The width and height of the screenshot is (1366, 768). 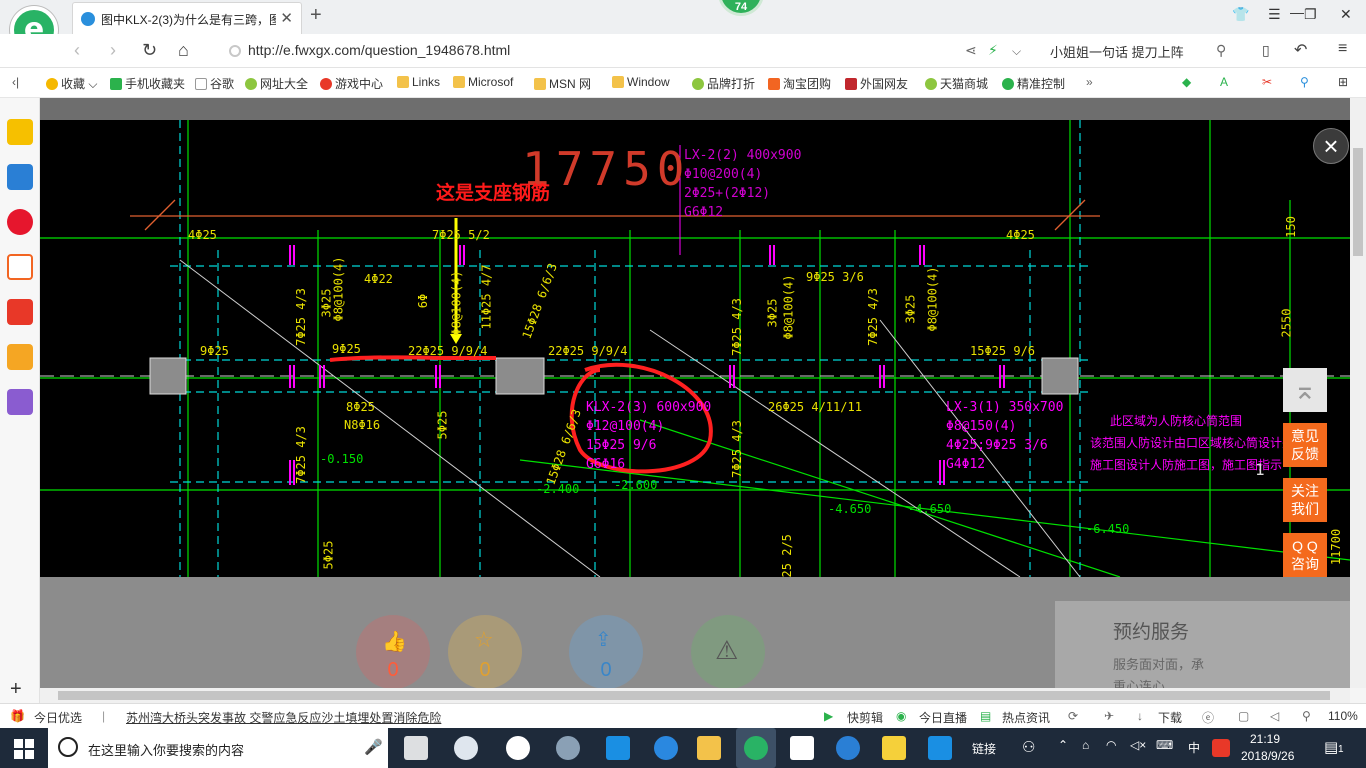 I want to click on vertical-scroll-thumb, so click(x=1358, y=202).